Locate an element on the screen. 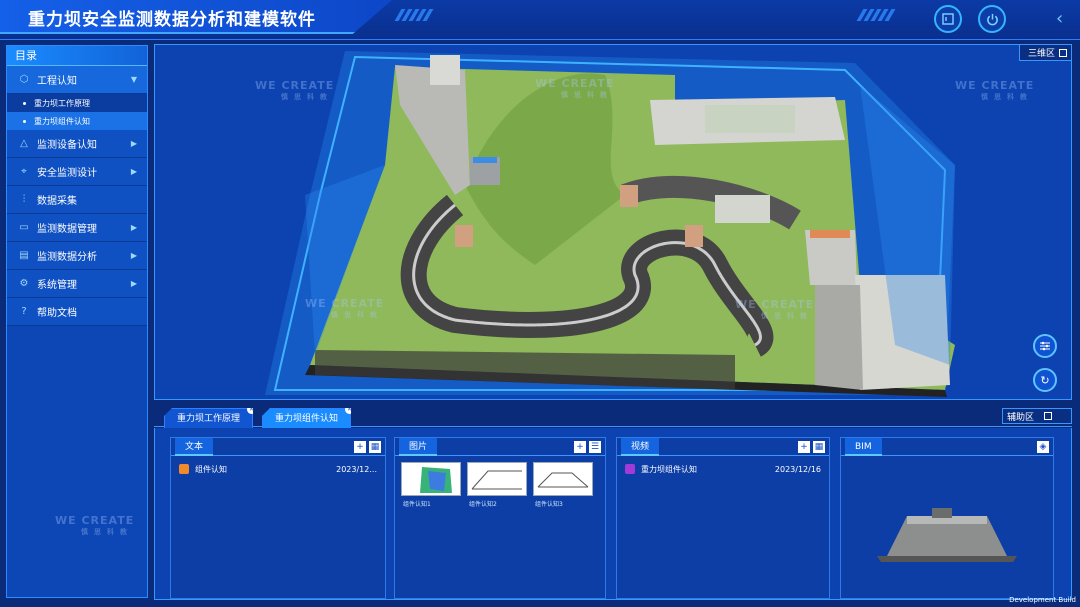 The height and width of the screenshot is (607, 1080). bim-model-preview is located at coordinates (947, 535).